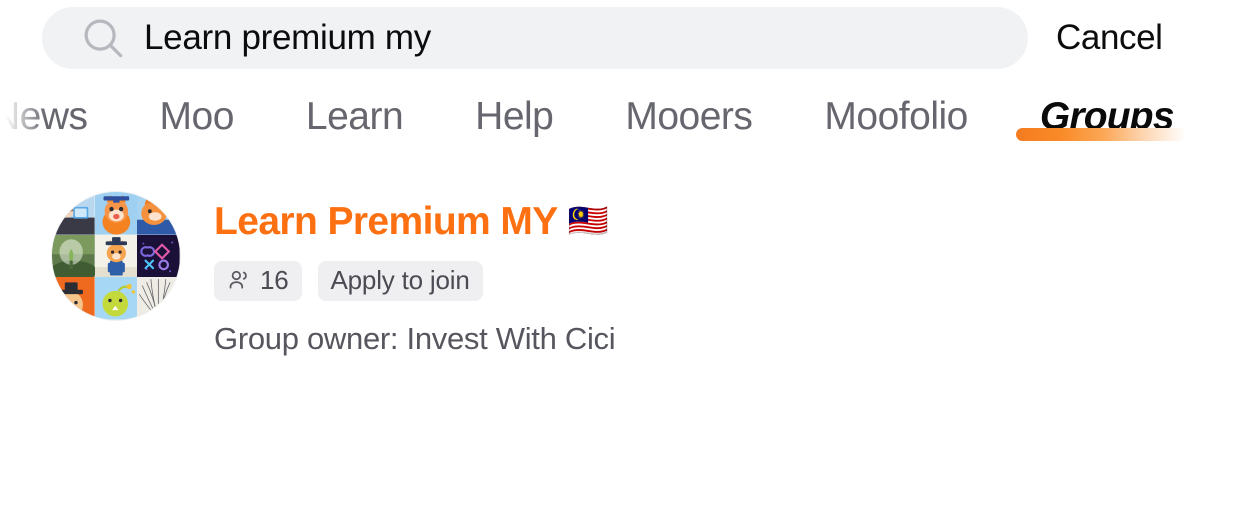 The width and height of the screenshot is (1242, 531). Describe the element at coordinates (588, 220) in the screenshot. I see `malaysia-flag-icon: 🇲🇾` at that location.